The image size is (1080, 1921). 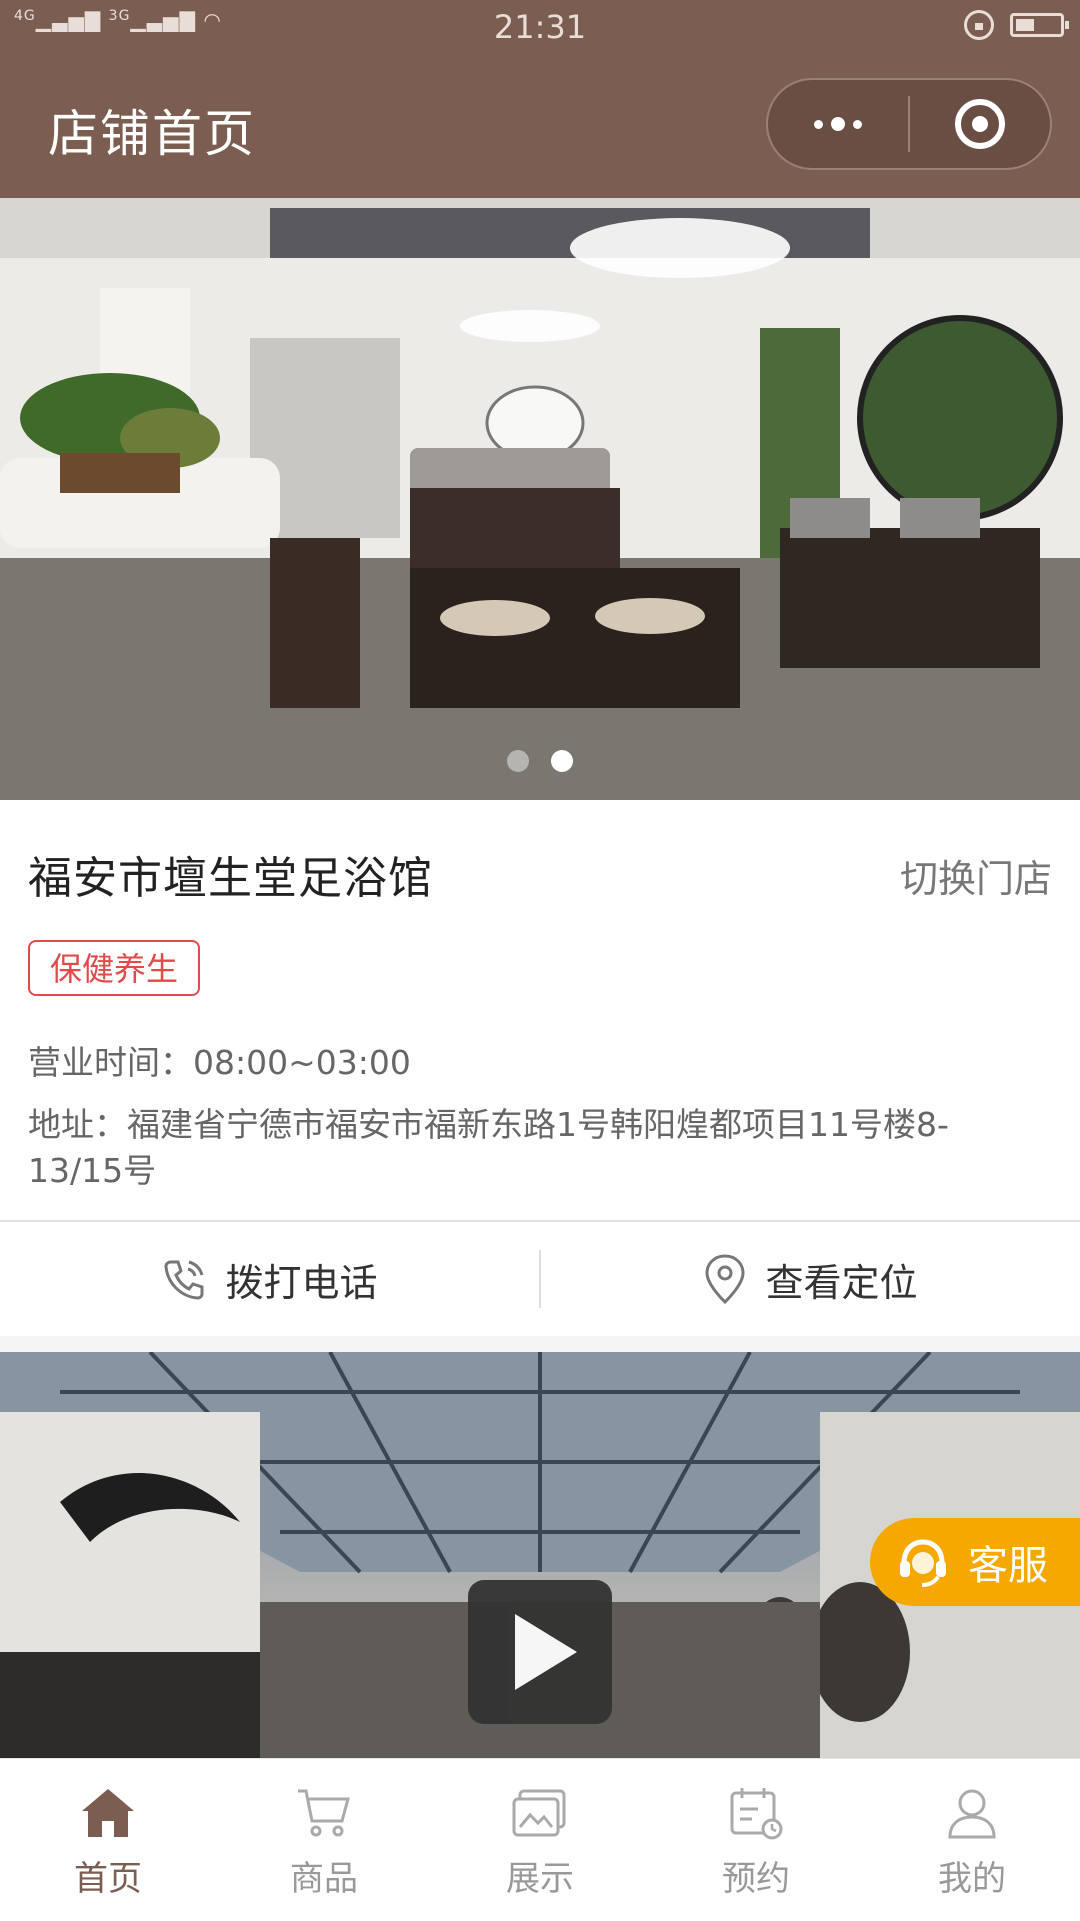 I want to click on cart-icon, so click(x=324, y=1813).